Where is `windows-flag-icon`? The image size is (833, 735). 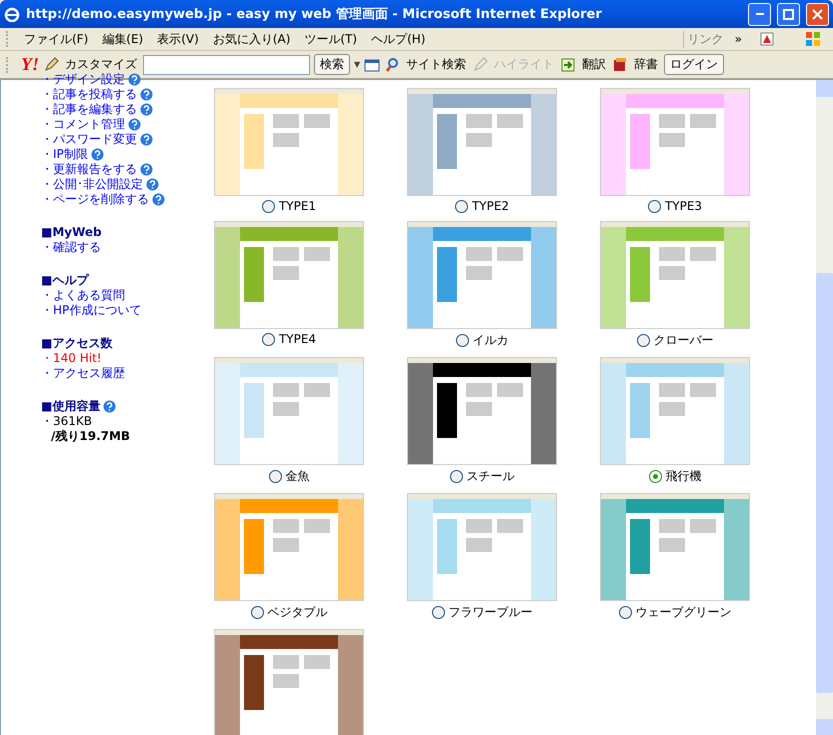 windows-flag-icon is located at coordinates (813, 39).